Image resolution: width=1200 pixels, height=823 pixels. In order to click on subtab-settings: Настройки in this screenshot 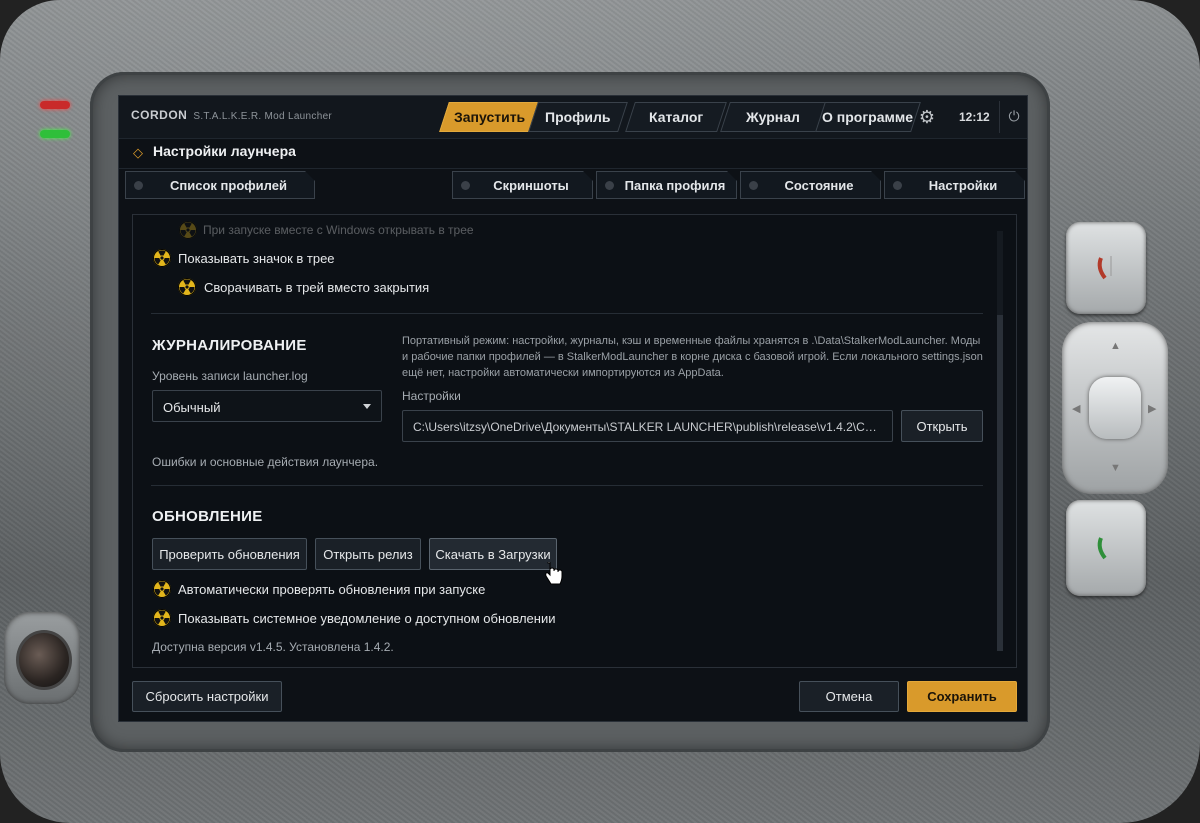, I will do `click(954, 185)`.